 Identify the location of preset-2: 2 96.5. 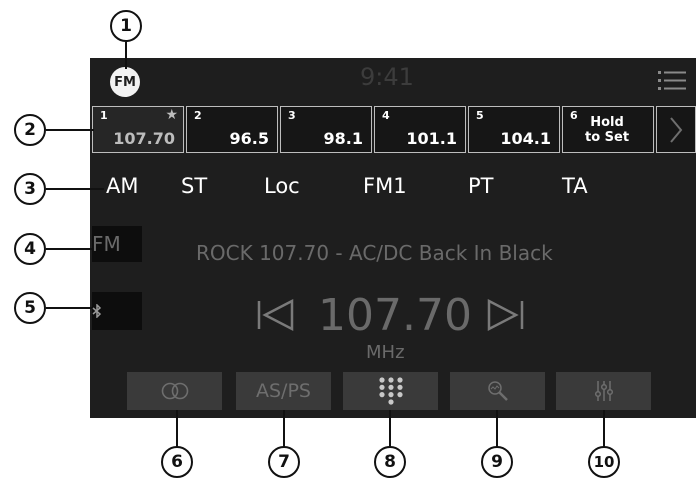
(232, 129).